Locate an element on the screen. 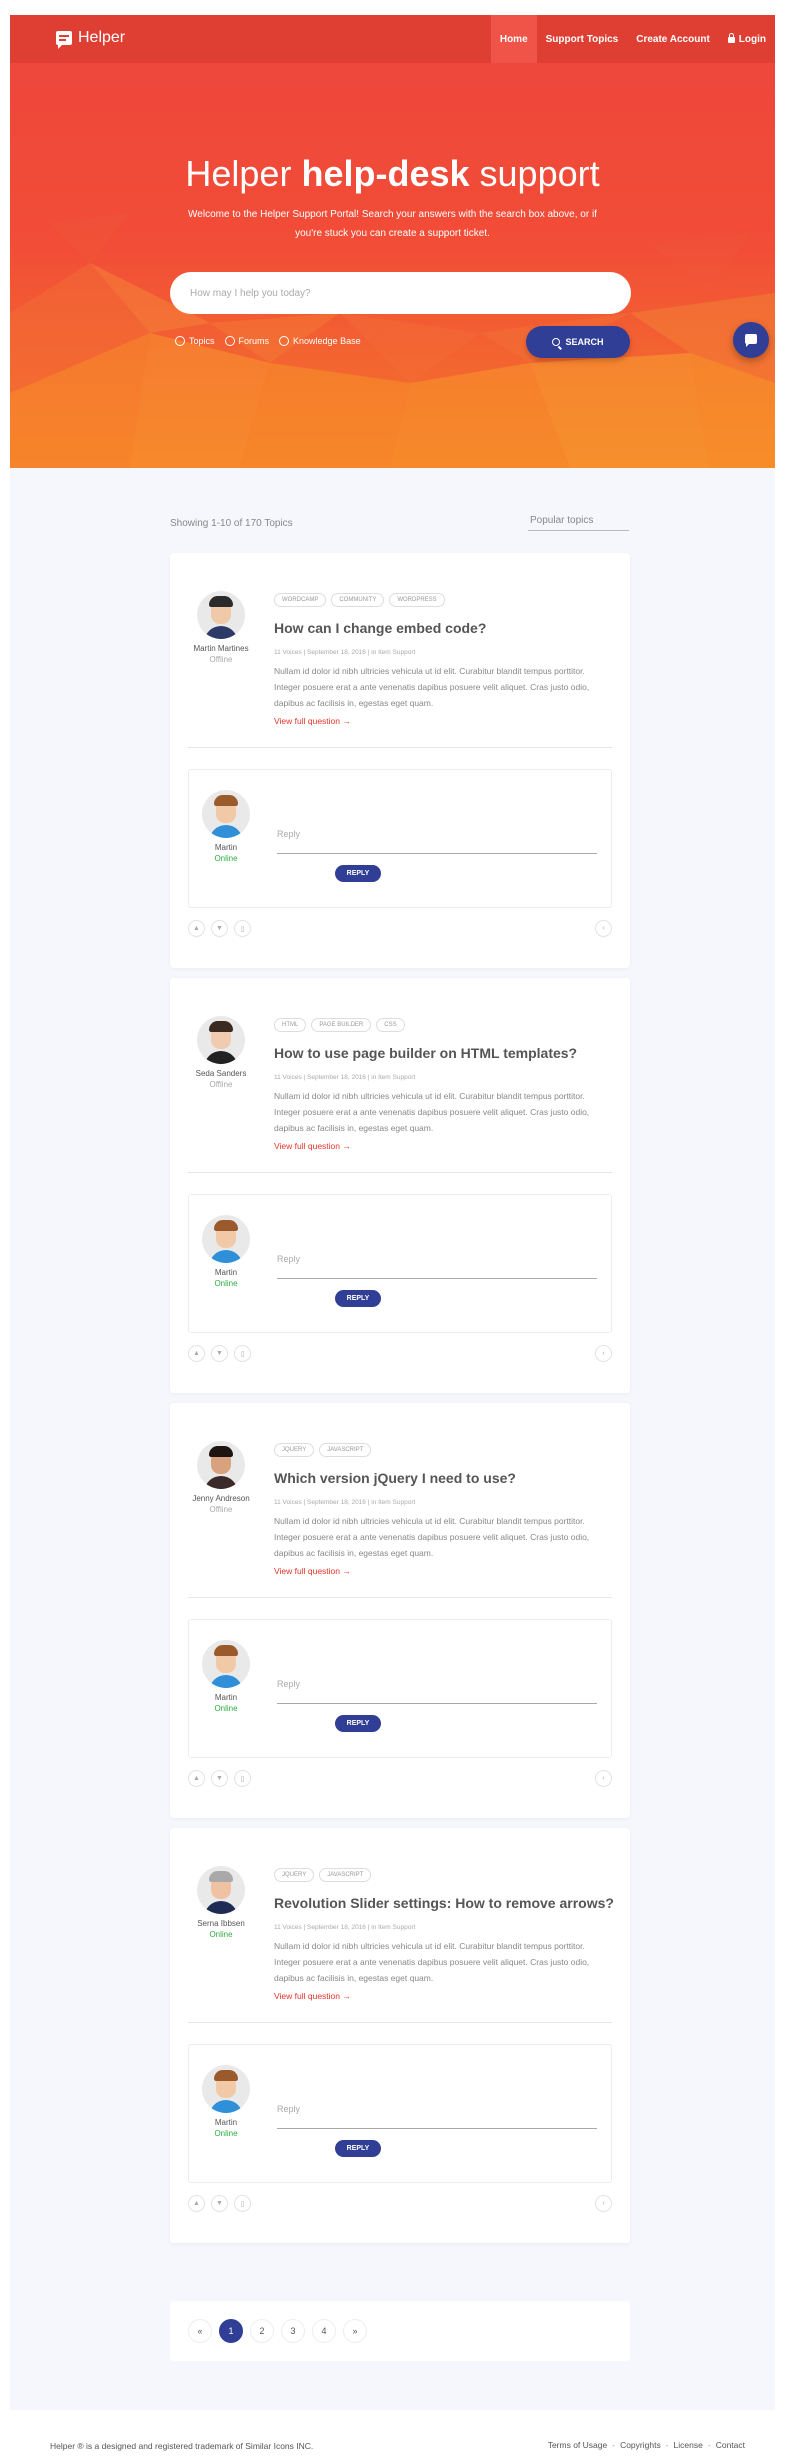 This screenshot has height=2458, width=785. author-status: Offline is located at coordinates (221, 659).